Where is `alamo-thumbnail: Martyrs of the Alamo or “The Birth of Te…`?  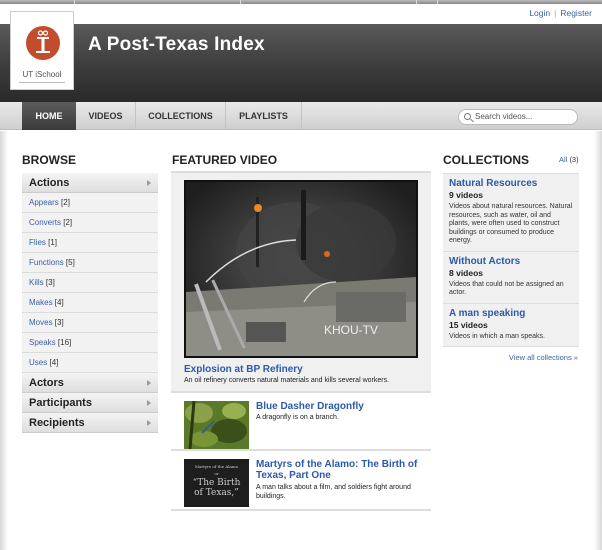
alamo-thumbnail: Martyrs of the Alamo or “The Birth of Te… is located at coordinates (216, 483).